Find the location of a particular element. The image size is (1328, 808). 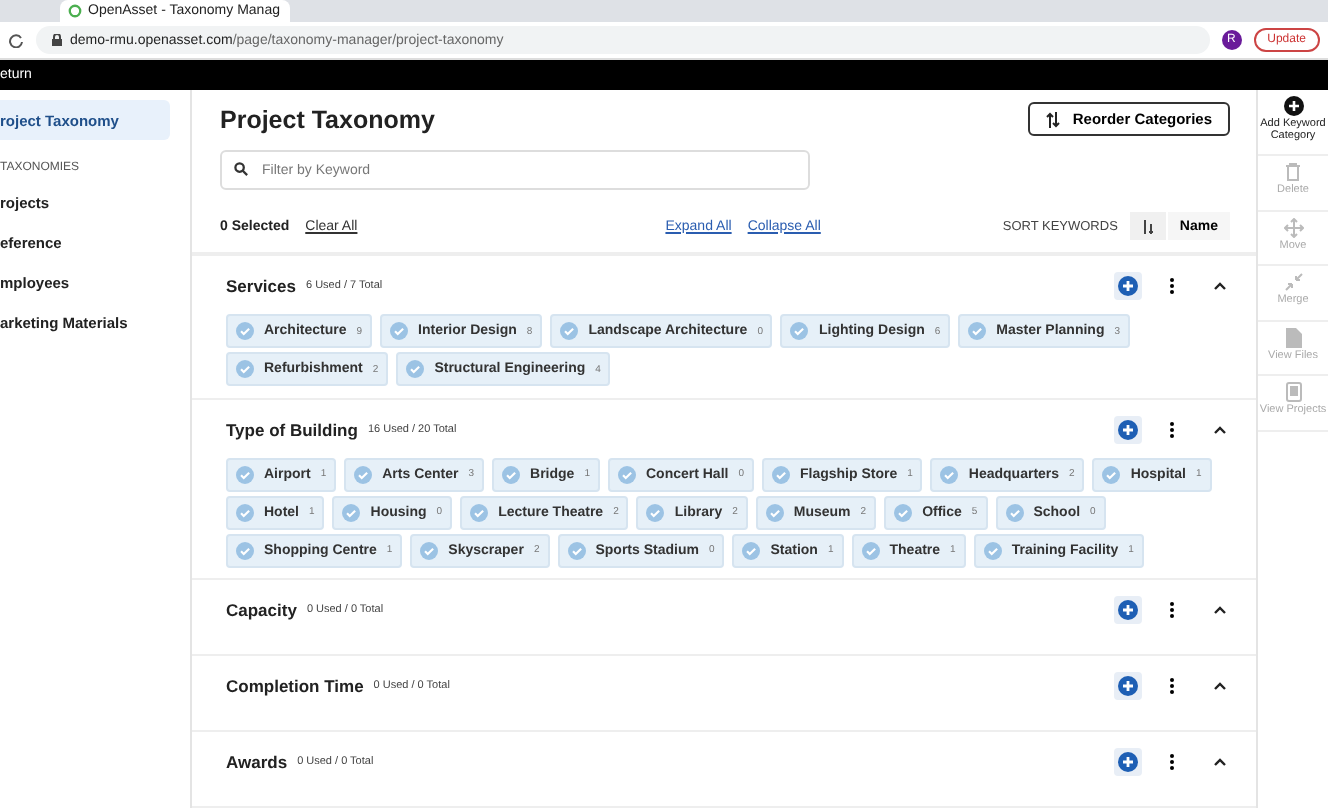

sort-direction-button is located at coordinates (1147, 226).